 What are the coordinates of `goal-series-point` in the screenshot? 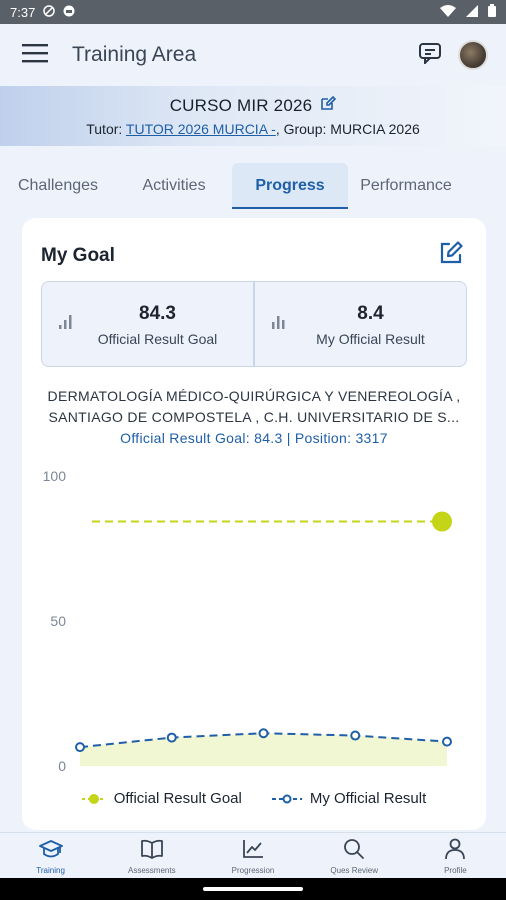 It's located at (442, 521).